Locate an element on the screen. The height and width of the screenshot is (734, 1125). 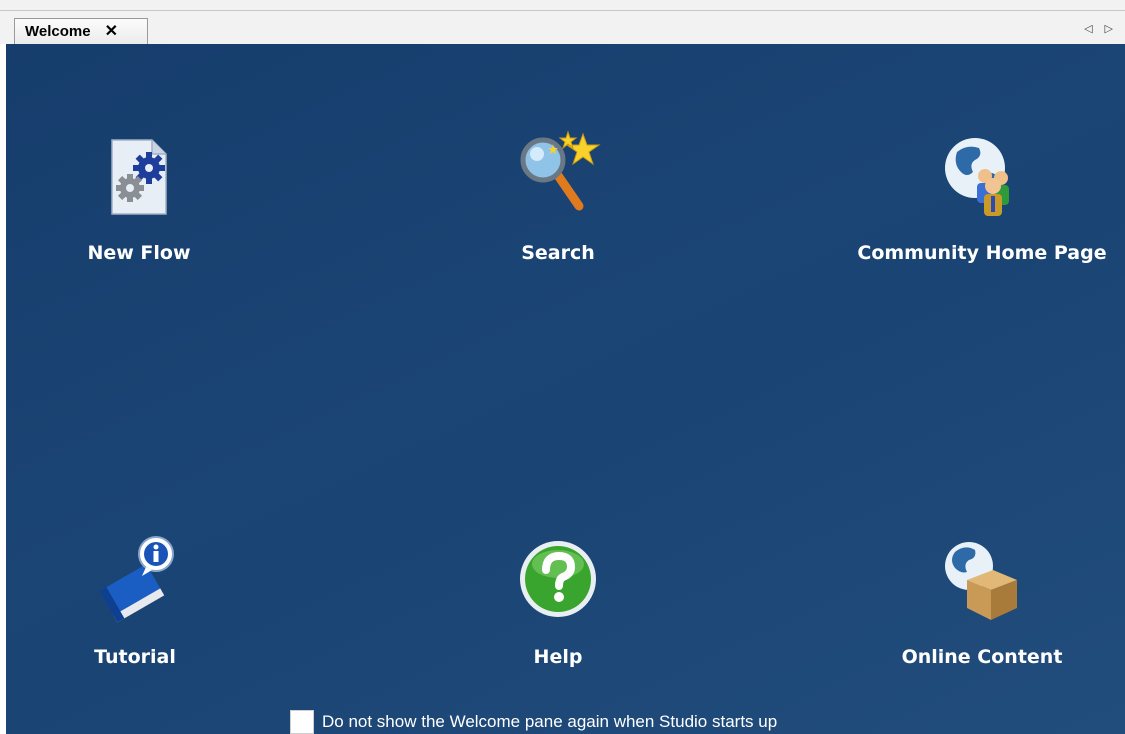
help-label: Help is located at coordinates (558, 657).